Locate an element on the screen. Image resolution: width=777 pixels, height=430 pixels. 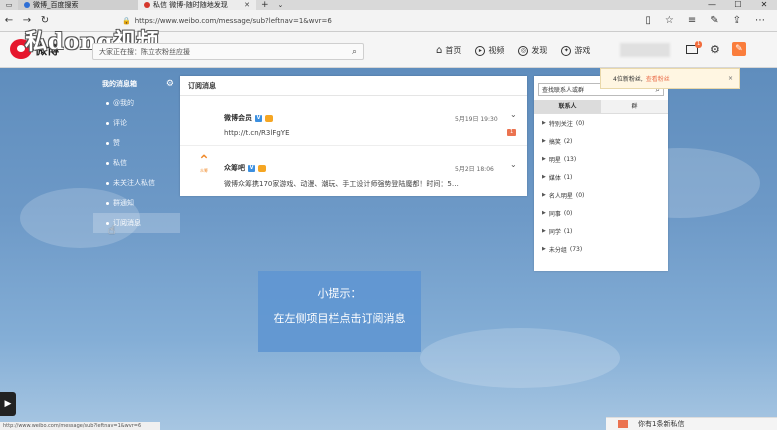
video-play-icon: ▶ is located at coordinates (8, 404).